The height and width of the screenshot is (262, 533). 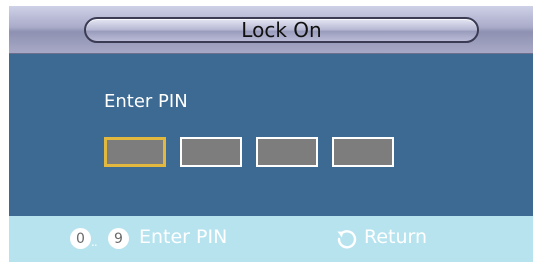 What do you see at coordinates (395, 237) in the screenshot?
I see `return-button-label: Return` at bounding box center [395, 237].